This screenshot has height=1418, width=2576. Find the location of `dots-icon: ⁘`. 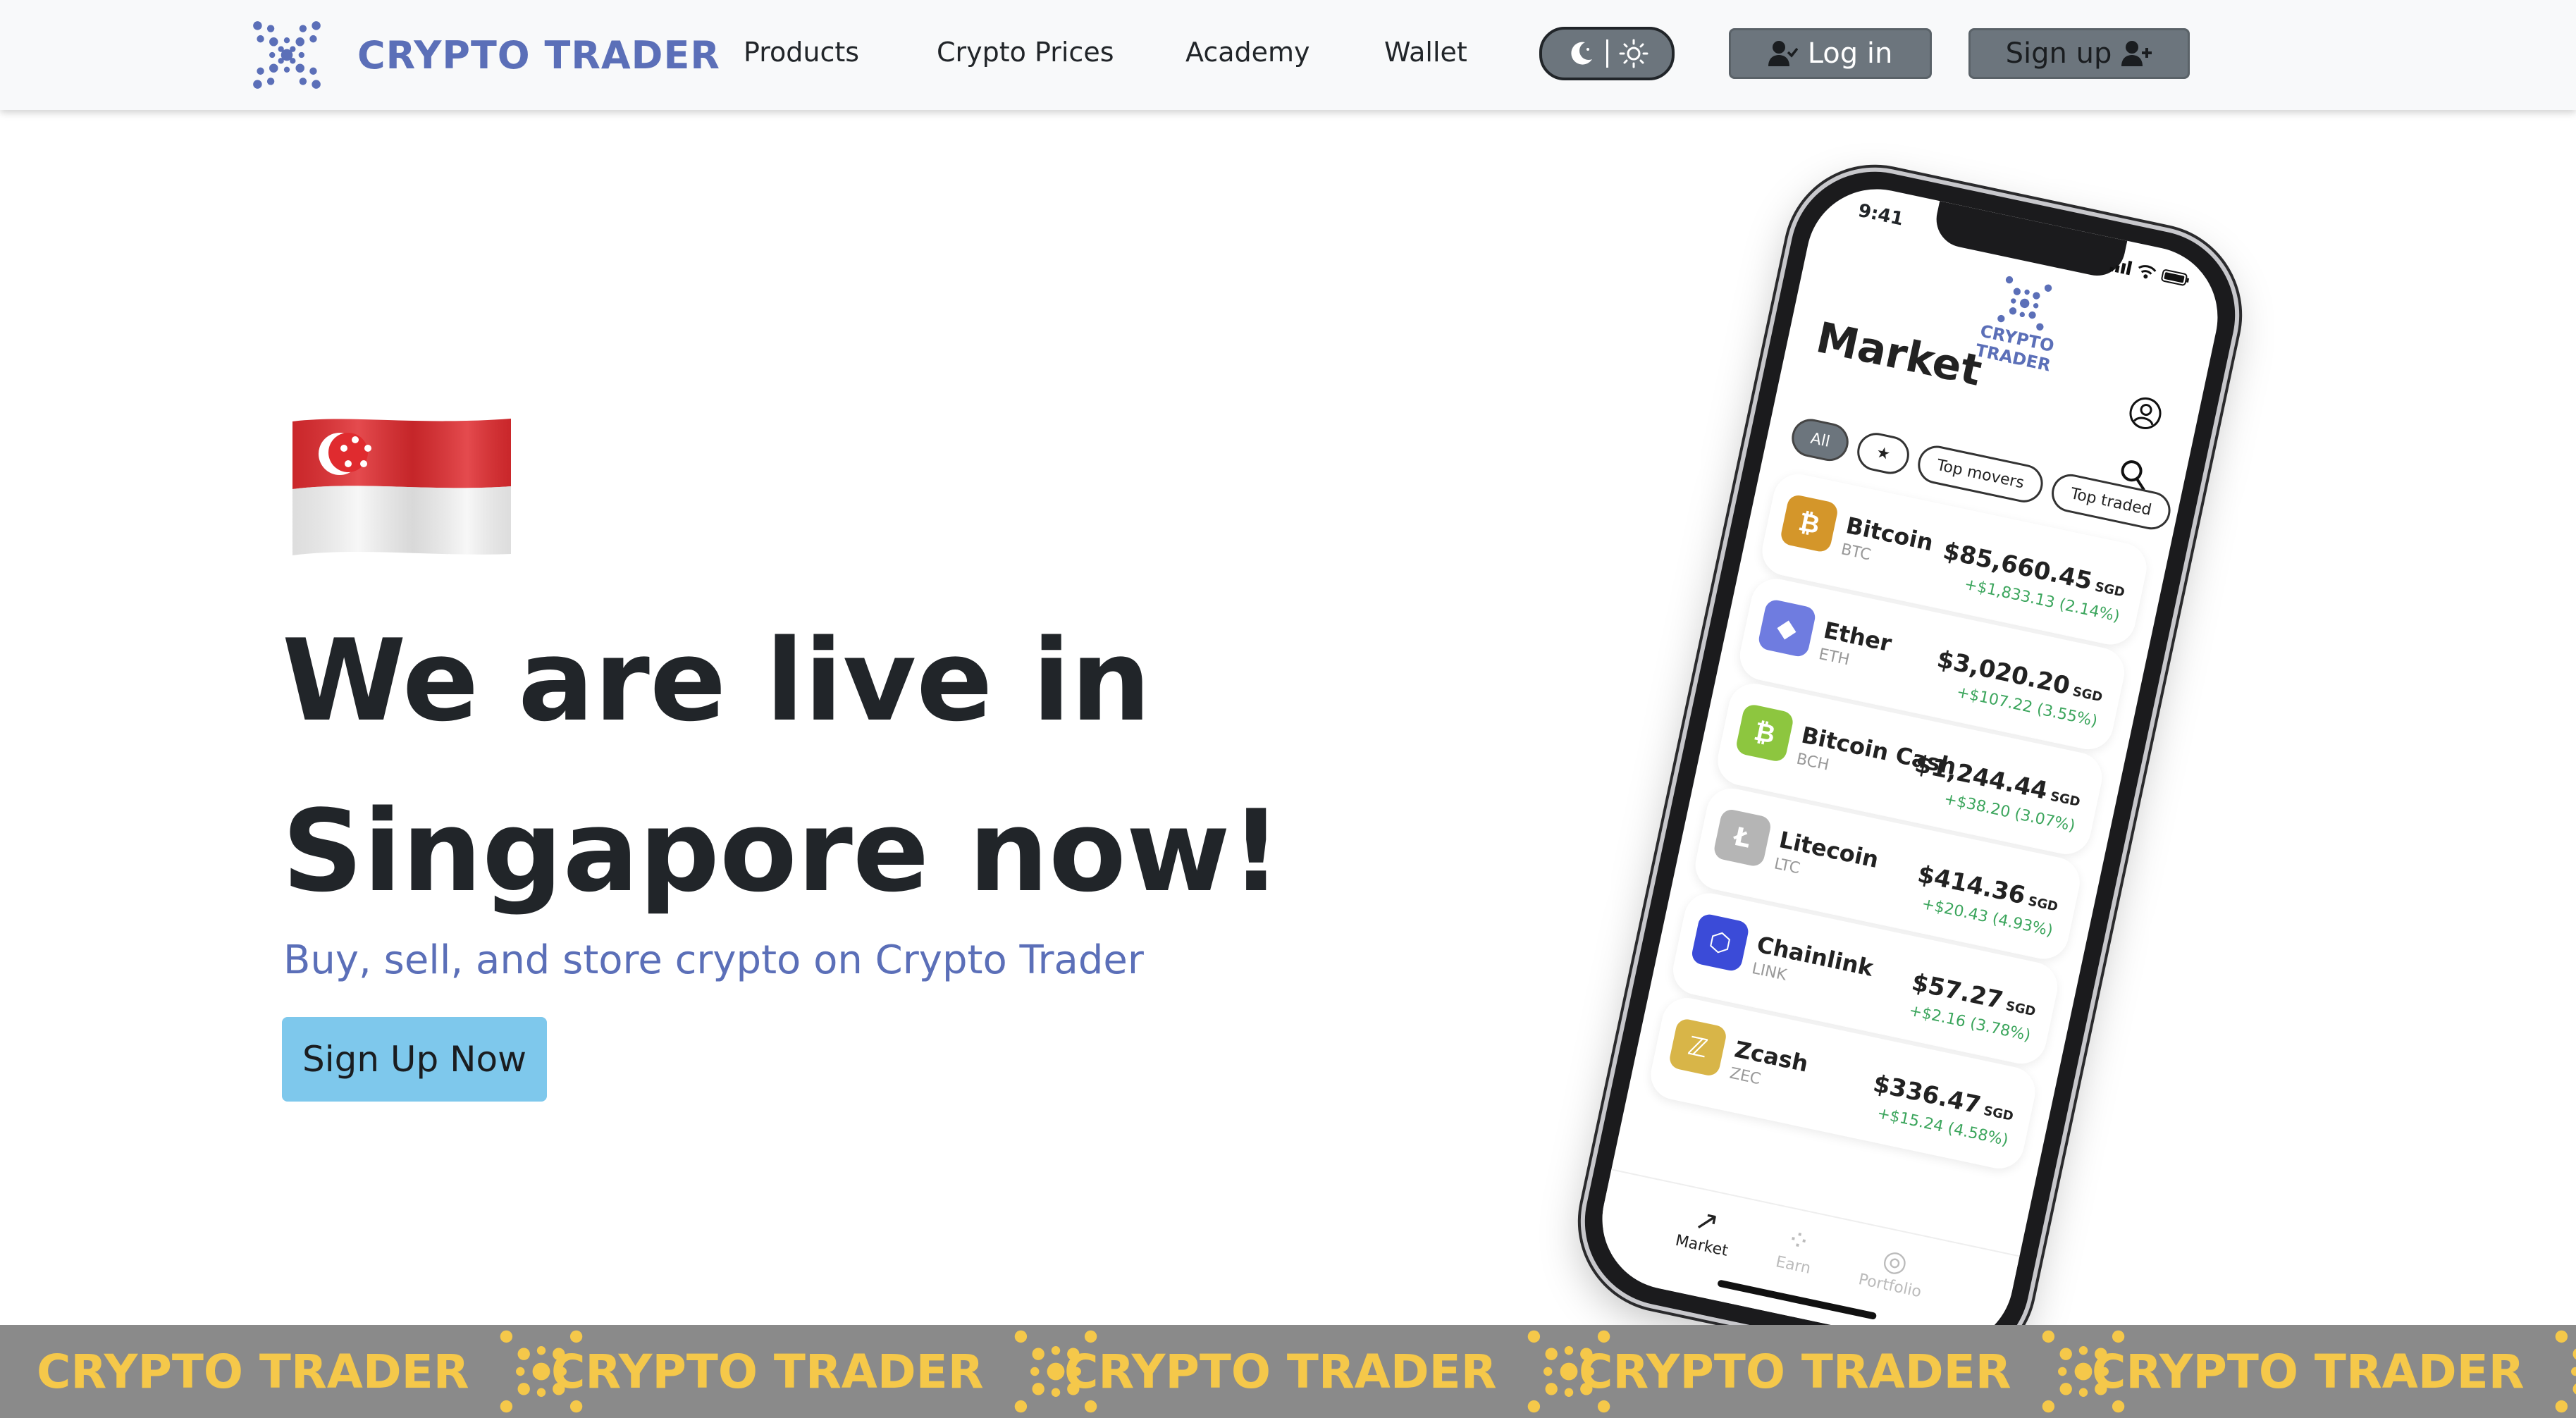

dots-icon: ⁘ is located at coordinates (1798, 1240).